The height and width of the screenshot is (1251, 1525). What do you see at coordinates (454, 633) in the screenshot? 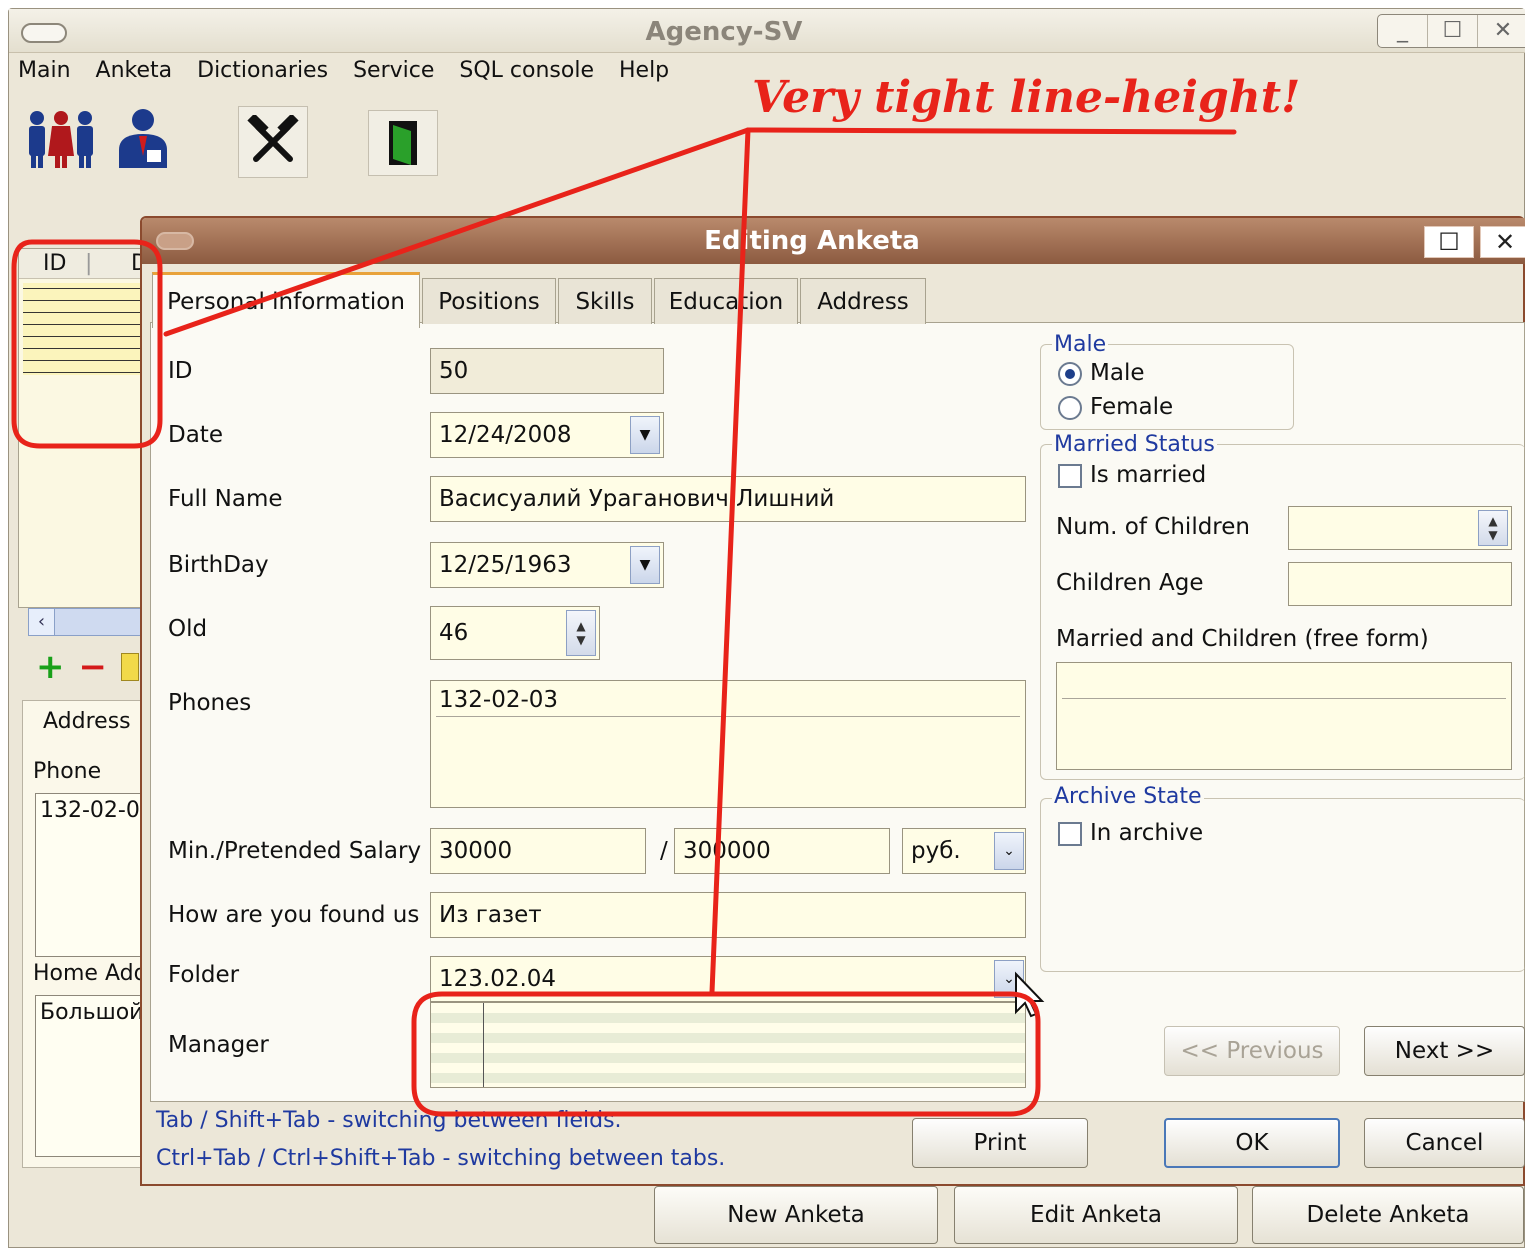
I see `old-value: 46` at bounding box center [454, 633].